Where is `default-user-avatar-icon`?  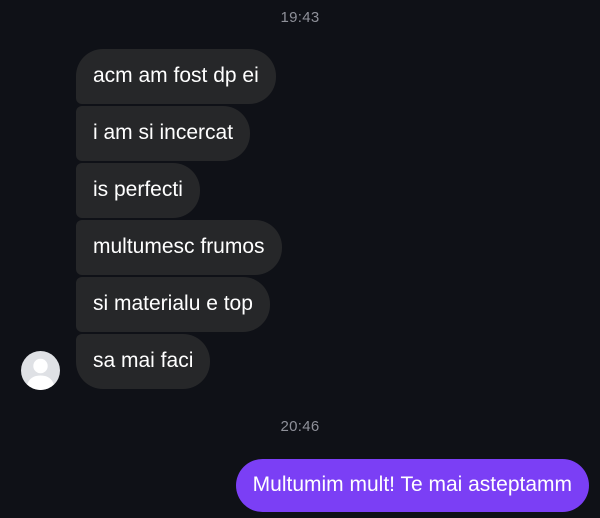 default-user-avatar-icon is located at coordinates (40, 370).